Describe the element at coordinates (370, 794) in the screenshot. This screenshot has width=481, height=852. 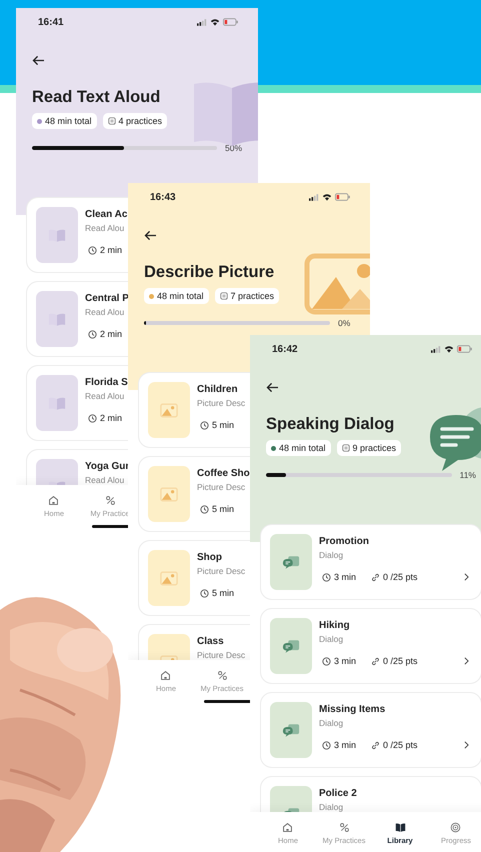
I see `practice-card: Police 2 Dialog` at that location.